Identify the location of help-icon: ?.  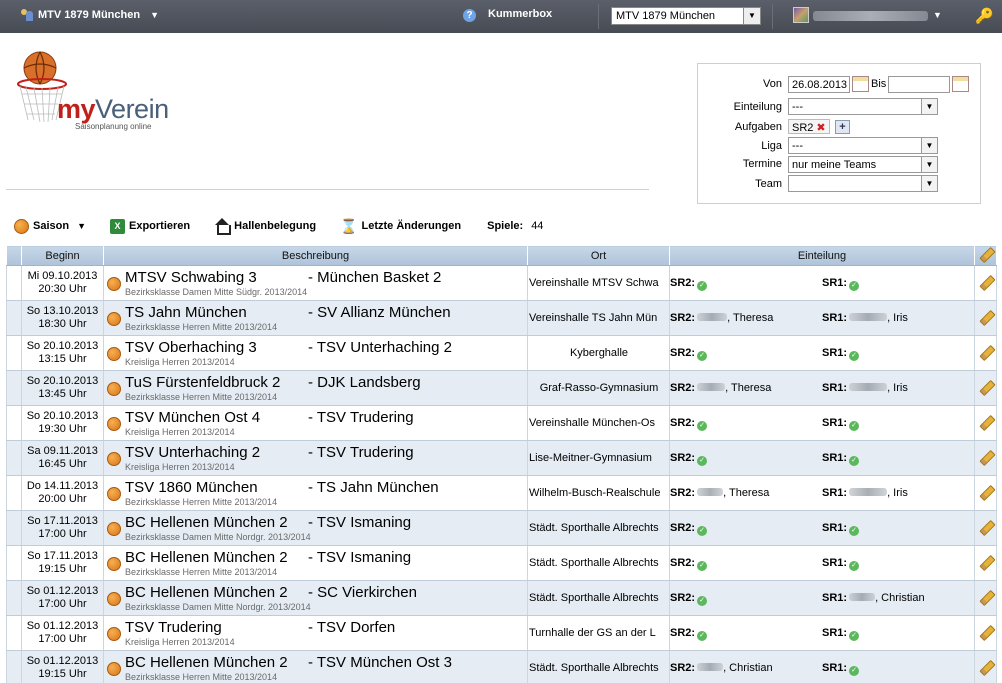
(469, 15).